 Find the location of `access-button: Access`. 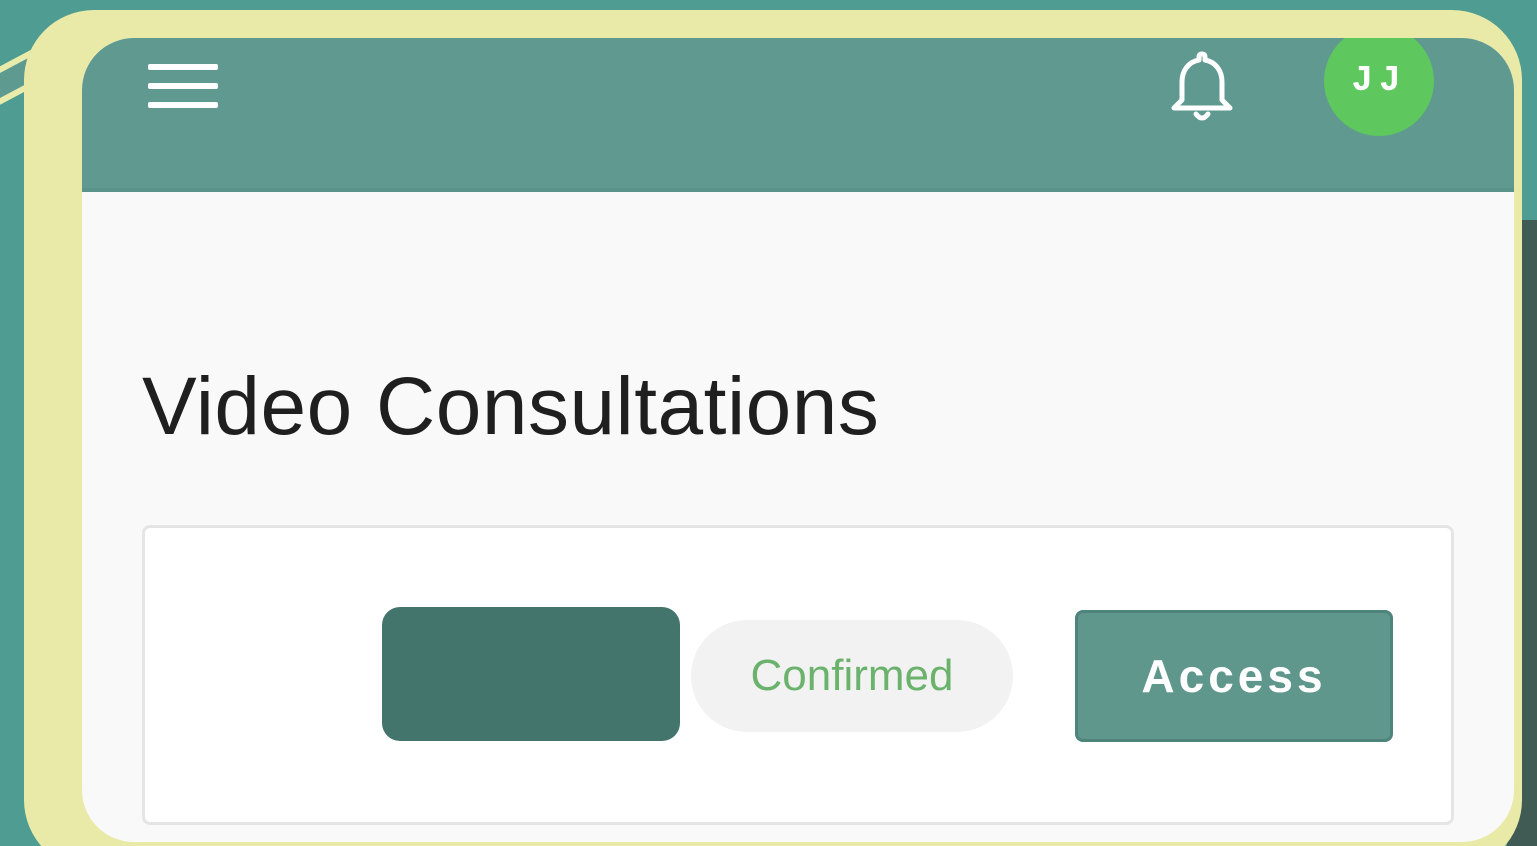

access-button: Access is located at coordinates (1234, 676).